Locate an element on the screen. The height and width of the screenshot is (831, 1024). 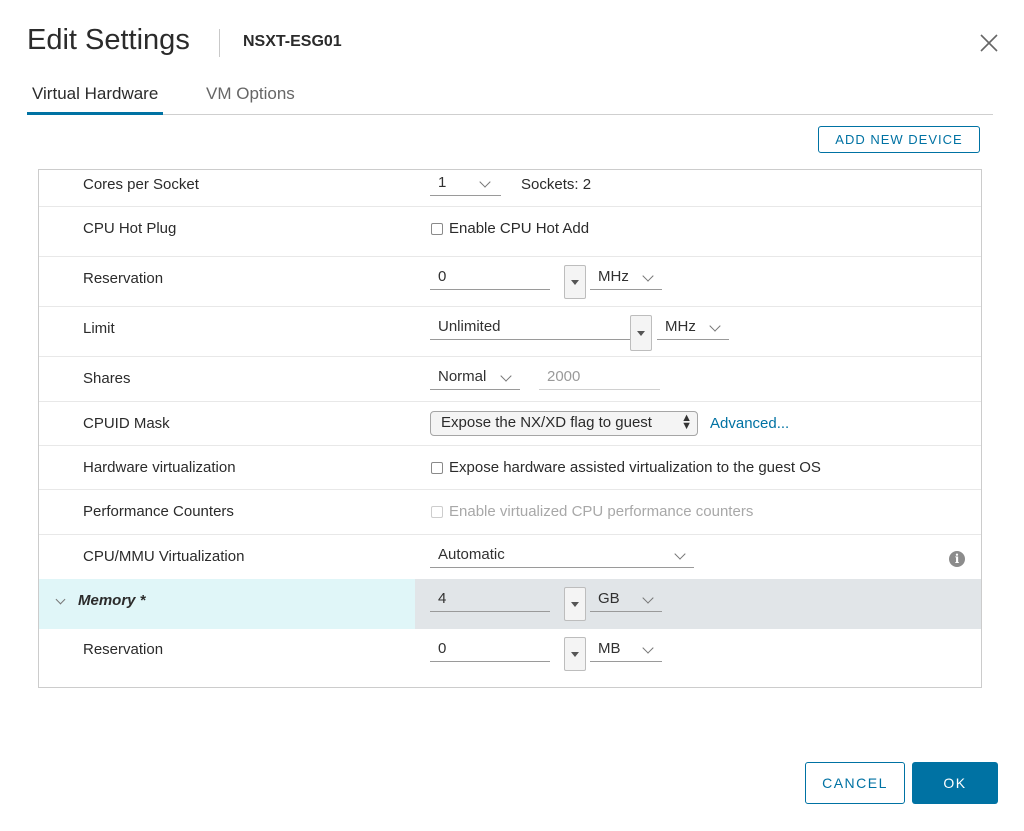
cpu-limit-unit-select: MHz is located at coordinates (693, 329).